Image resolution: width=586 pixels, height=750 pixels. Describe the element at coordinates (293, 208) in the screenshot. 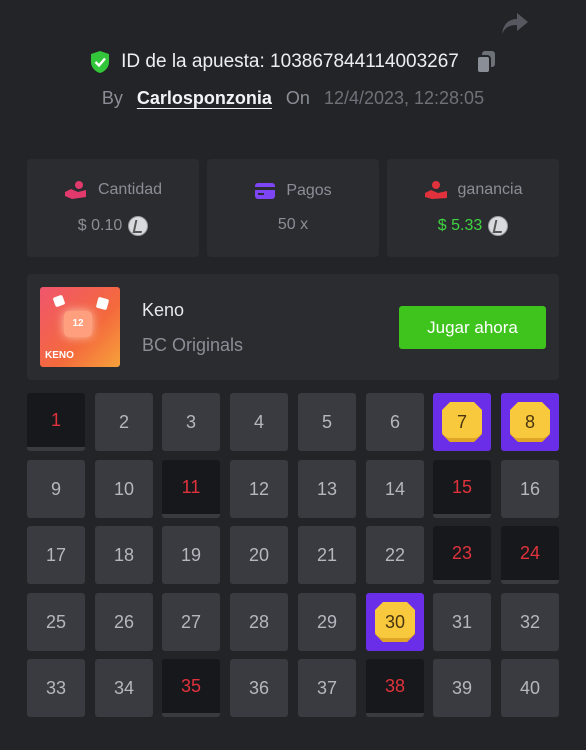

I see `stat-payout: Pagos 50 x` at that location.